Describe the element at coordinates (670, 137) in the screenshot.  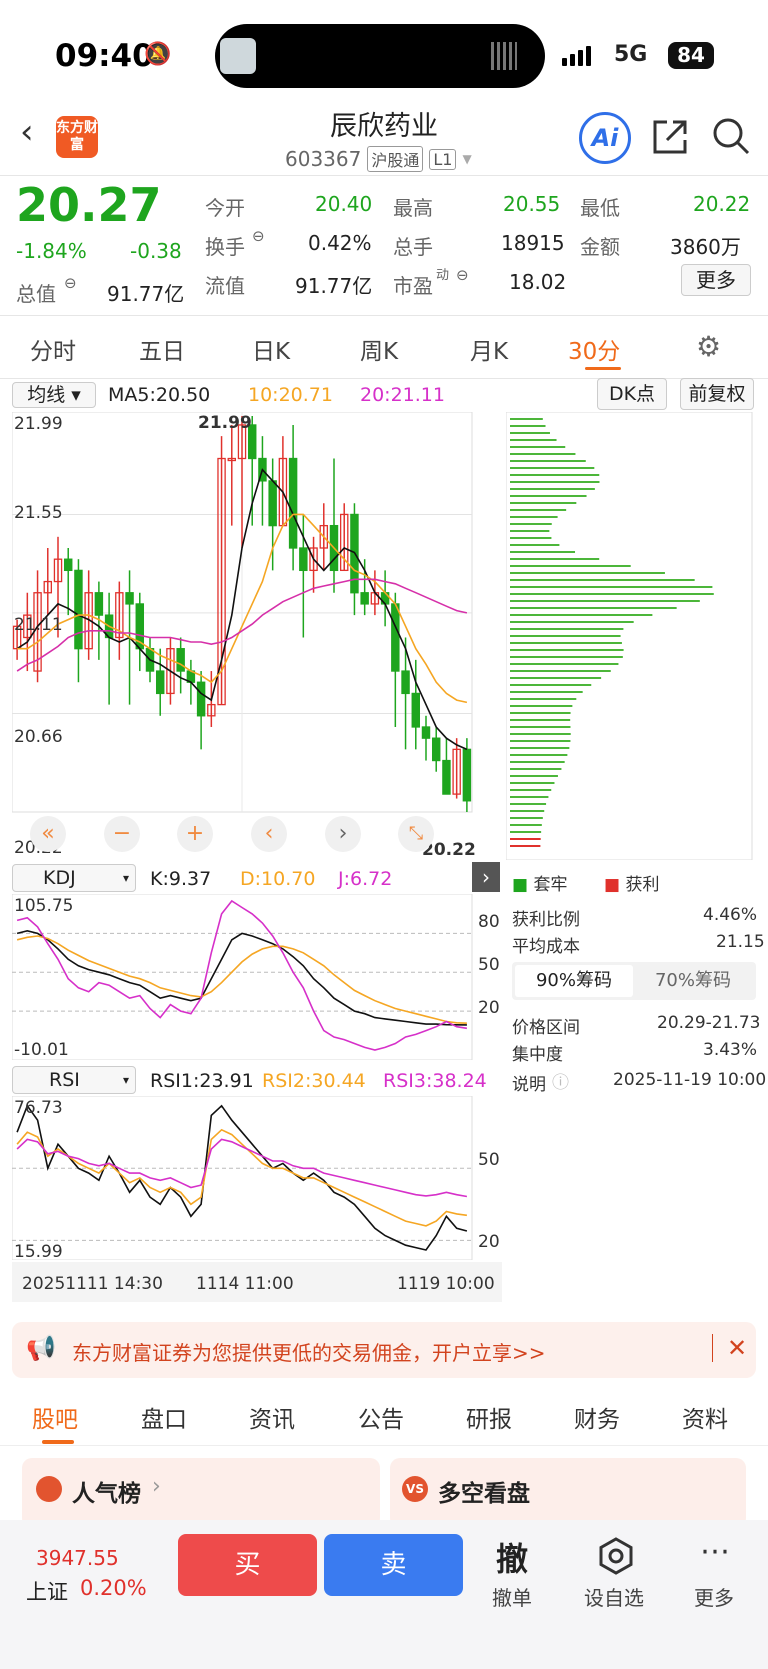
I see `share-icon` at that location.